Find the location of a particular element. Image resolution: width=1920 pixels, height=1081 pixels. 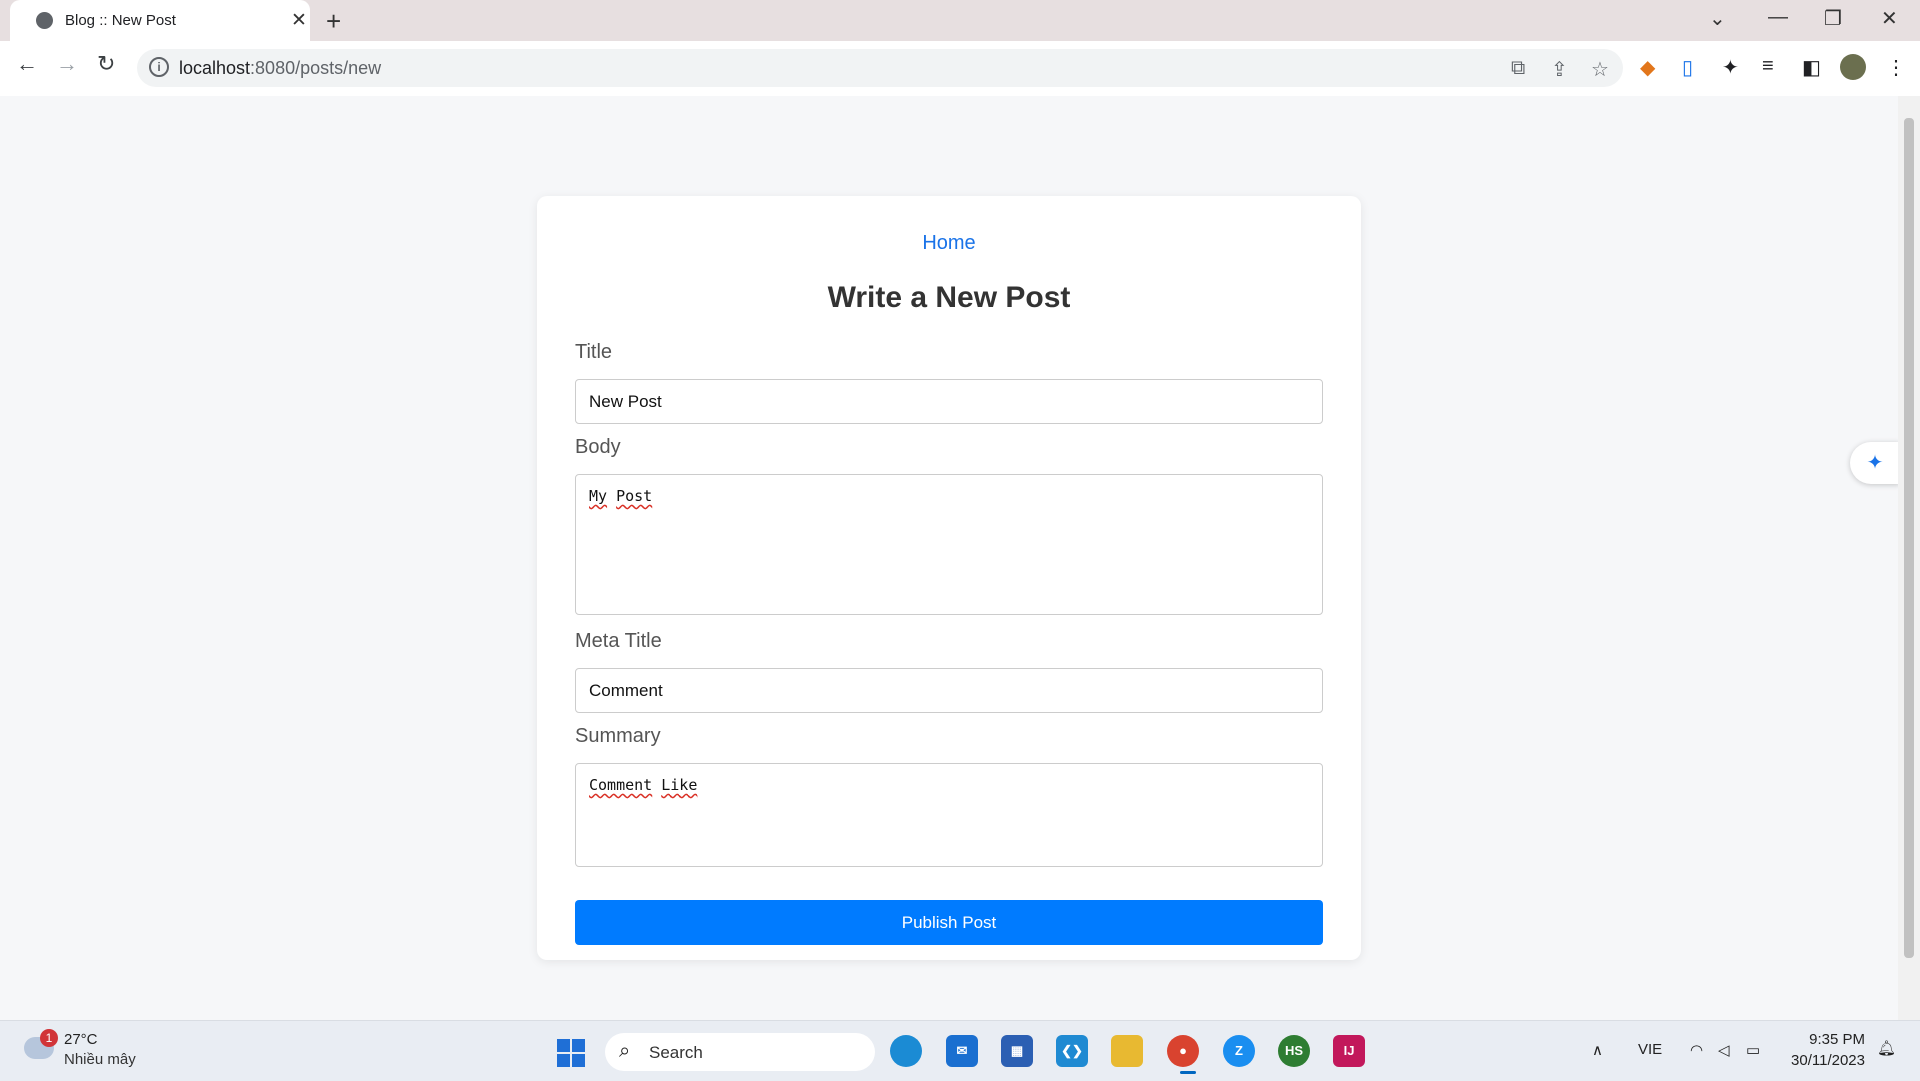

browser-toolbar: ← → ↻ i localhost:8080/posts/new ⧉ ⇪ ☆ is located at coordinates (960, 69).